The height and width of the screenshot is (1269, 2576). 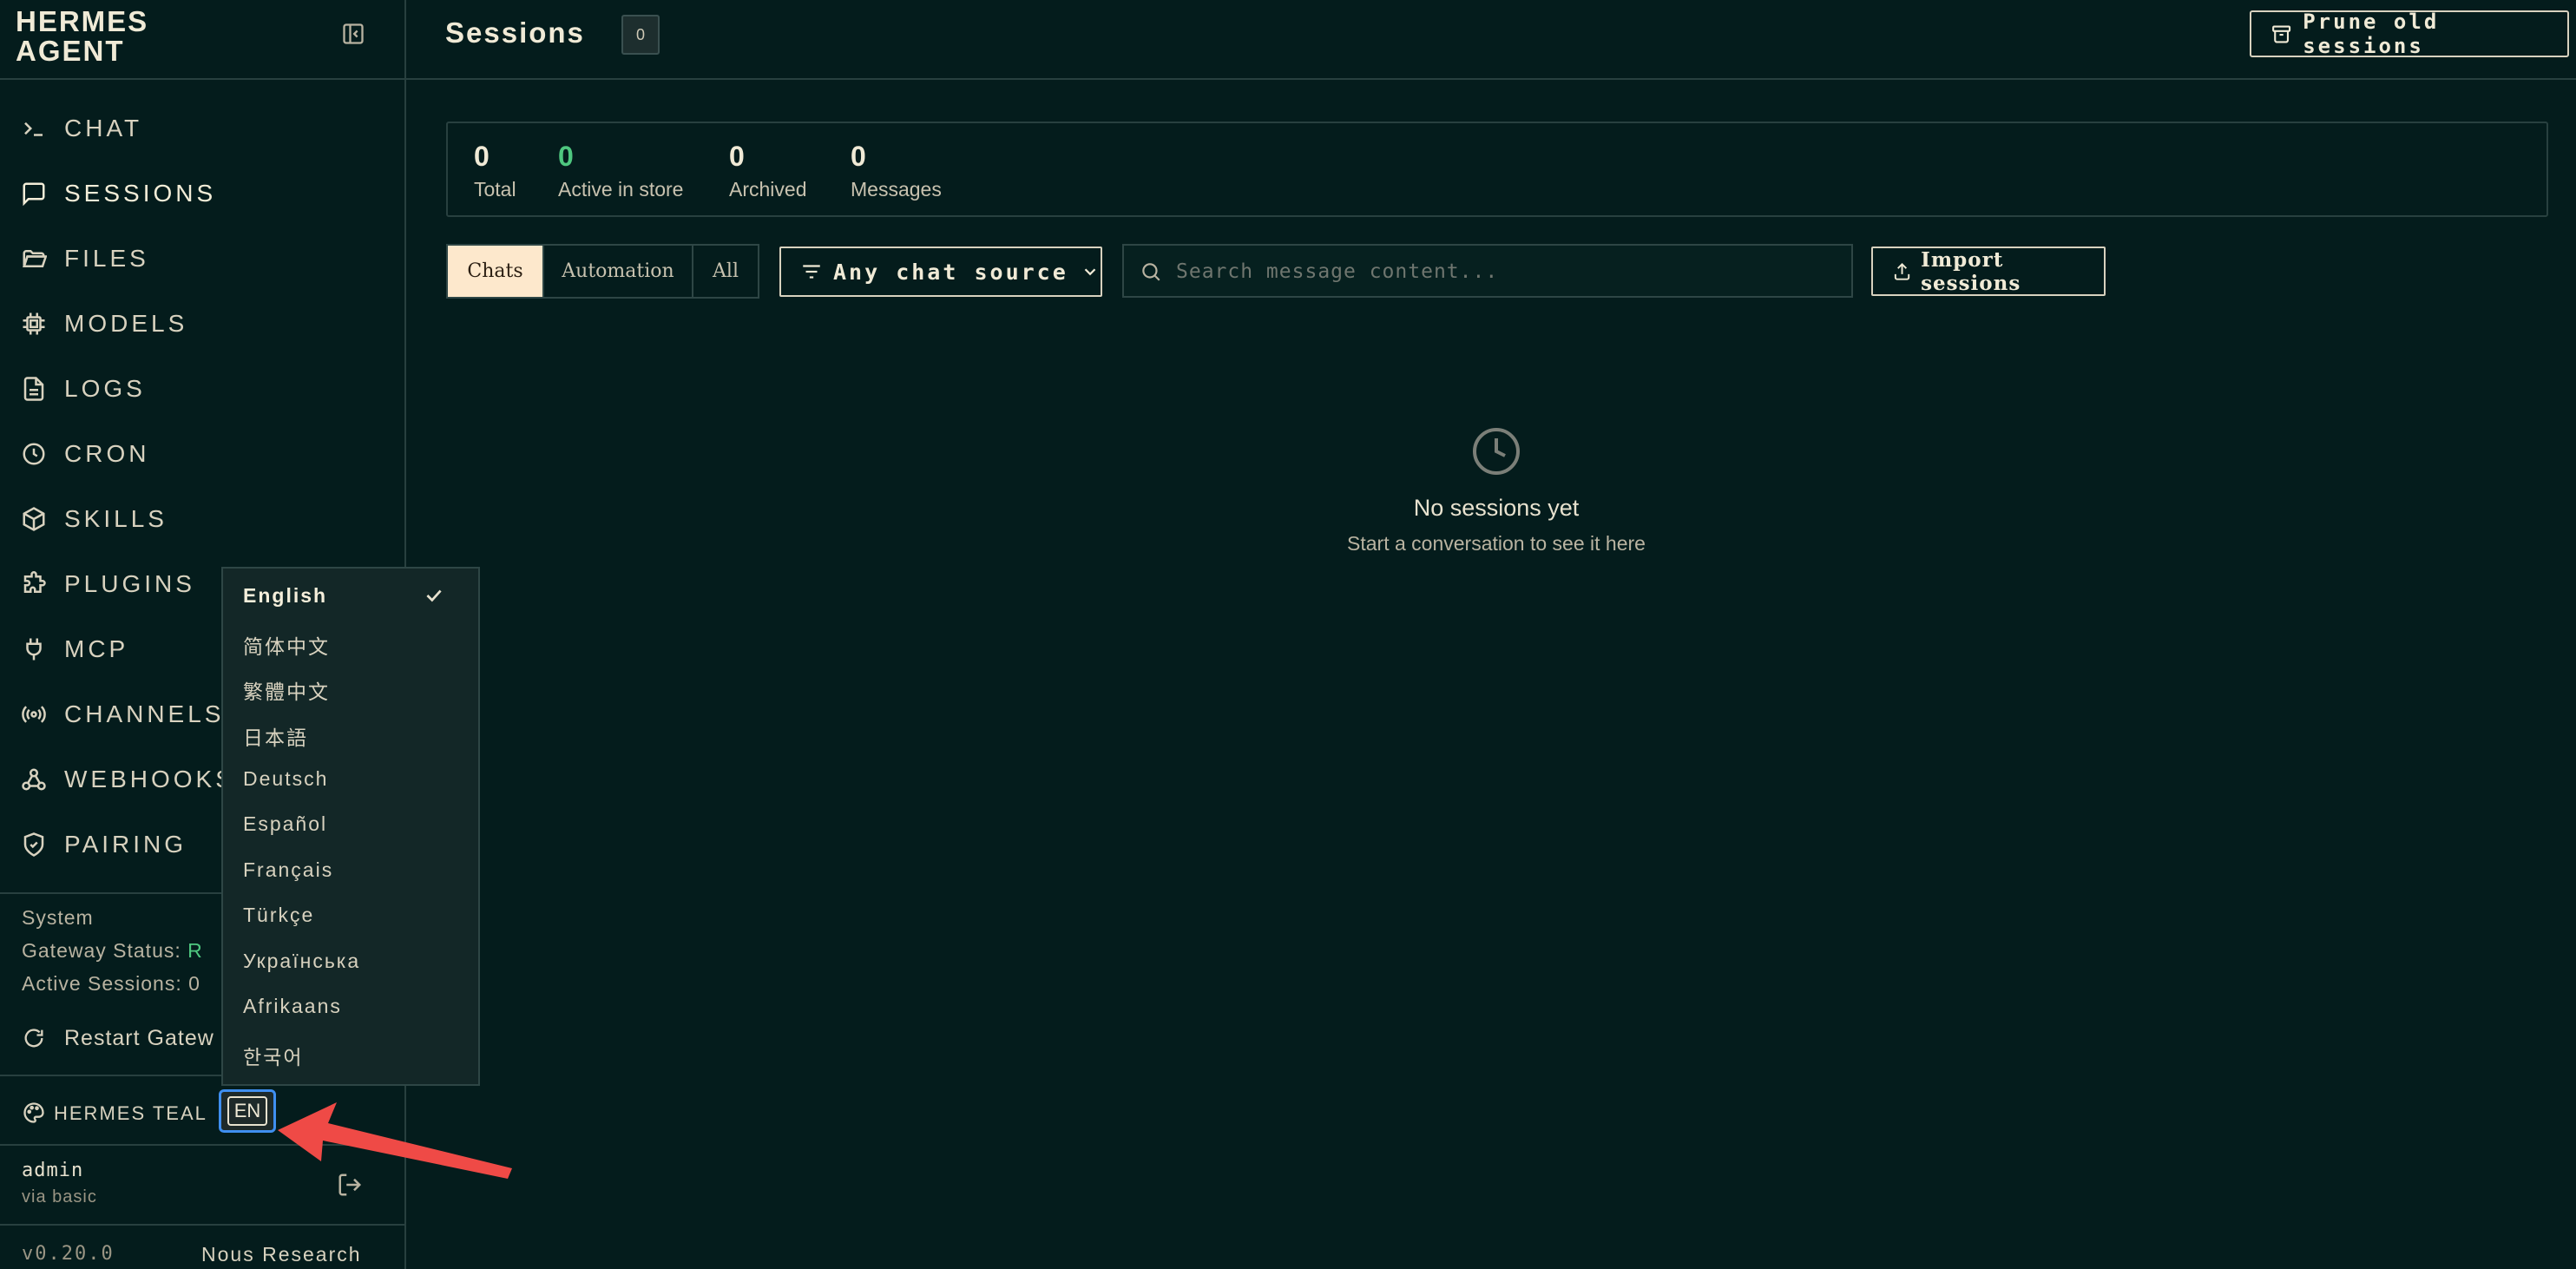 What do you see at coordinates (641, 35) in the screenshot?
I see `session-count-badge: 0` at bounding box center [641, 35].